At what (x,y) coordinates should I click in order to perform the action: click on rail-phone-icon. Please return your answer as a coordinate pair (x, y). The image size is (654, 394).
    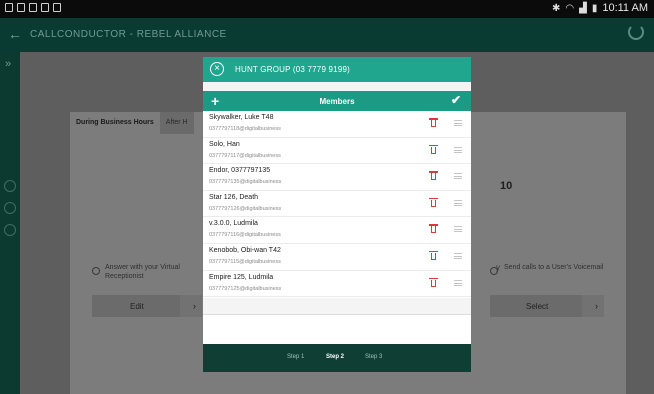
    Looking at the image, I should click on (10, 186).